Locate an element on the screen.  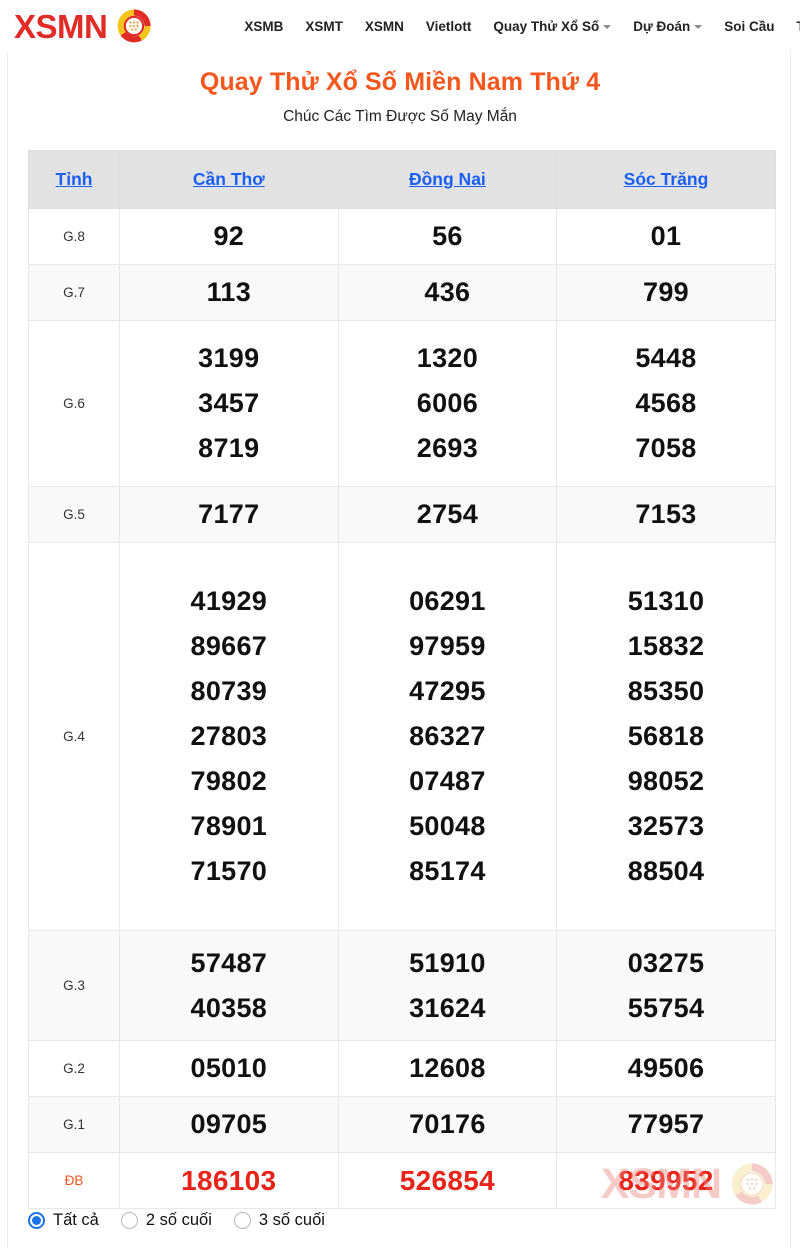
table-row-g3: G.3 57487 40358 51910 31624 03275 55754 is located at coordinates (402, 985).